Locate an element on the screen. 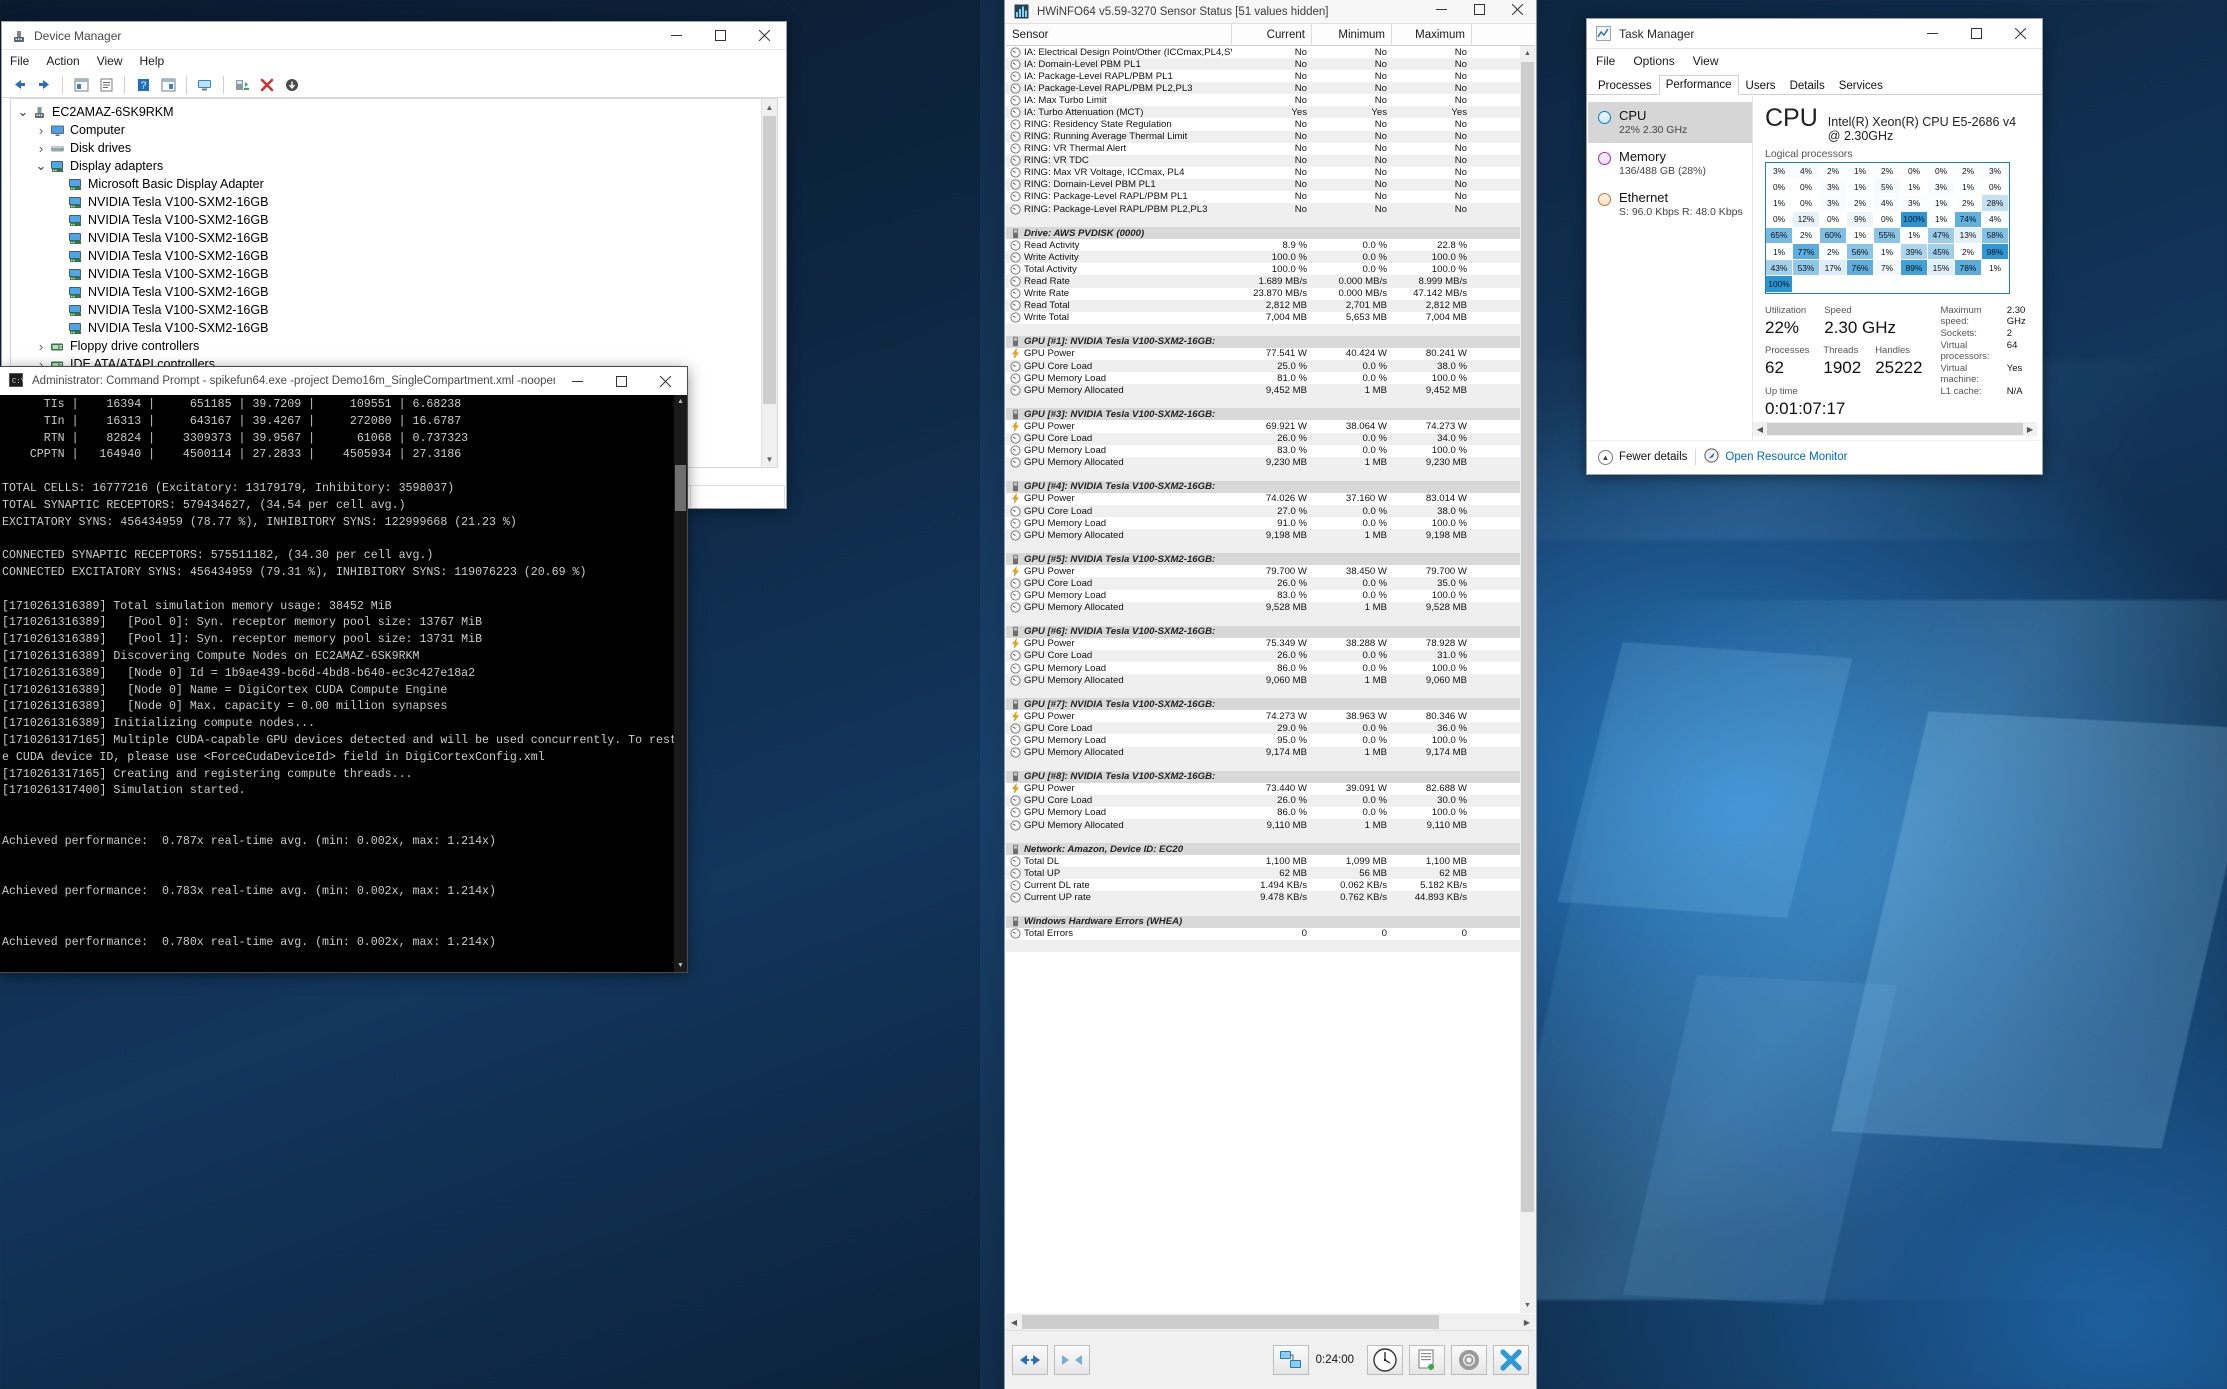  sensor-row: GPU Power 75.349 W 38.288 W 78.928 W is located at coordinates (1263, 644).